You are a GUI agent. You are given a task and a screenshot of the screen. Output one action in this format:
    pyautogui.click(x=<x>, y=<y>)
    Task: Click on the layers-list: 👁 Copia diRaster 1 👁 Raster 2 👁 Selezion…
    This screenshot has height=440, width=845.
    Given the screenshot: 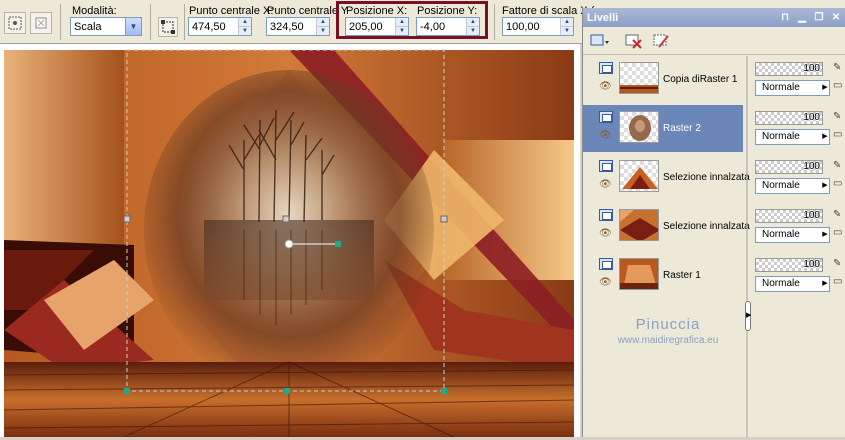 What is the action you would take?
    pyautogui.click(x=666, y=181)
    